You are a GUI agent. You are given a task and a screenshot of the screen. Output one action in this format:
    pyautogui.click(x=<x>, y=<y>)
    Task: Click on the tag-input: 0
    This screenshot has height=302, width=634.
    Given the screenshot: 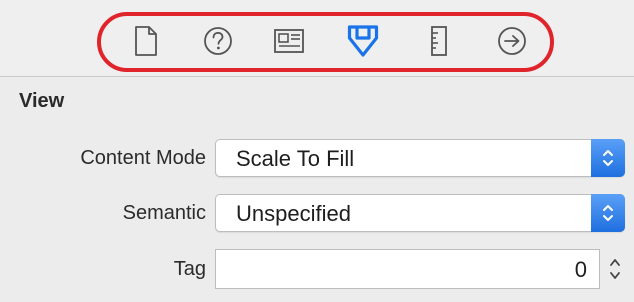 What is the action you would take?
    pyautogui.click(x=407, y=269)
    